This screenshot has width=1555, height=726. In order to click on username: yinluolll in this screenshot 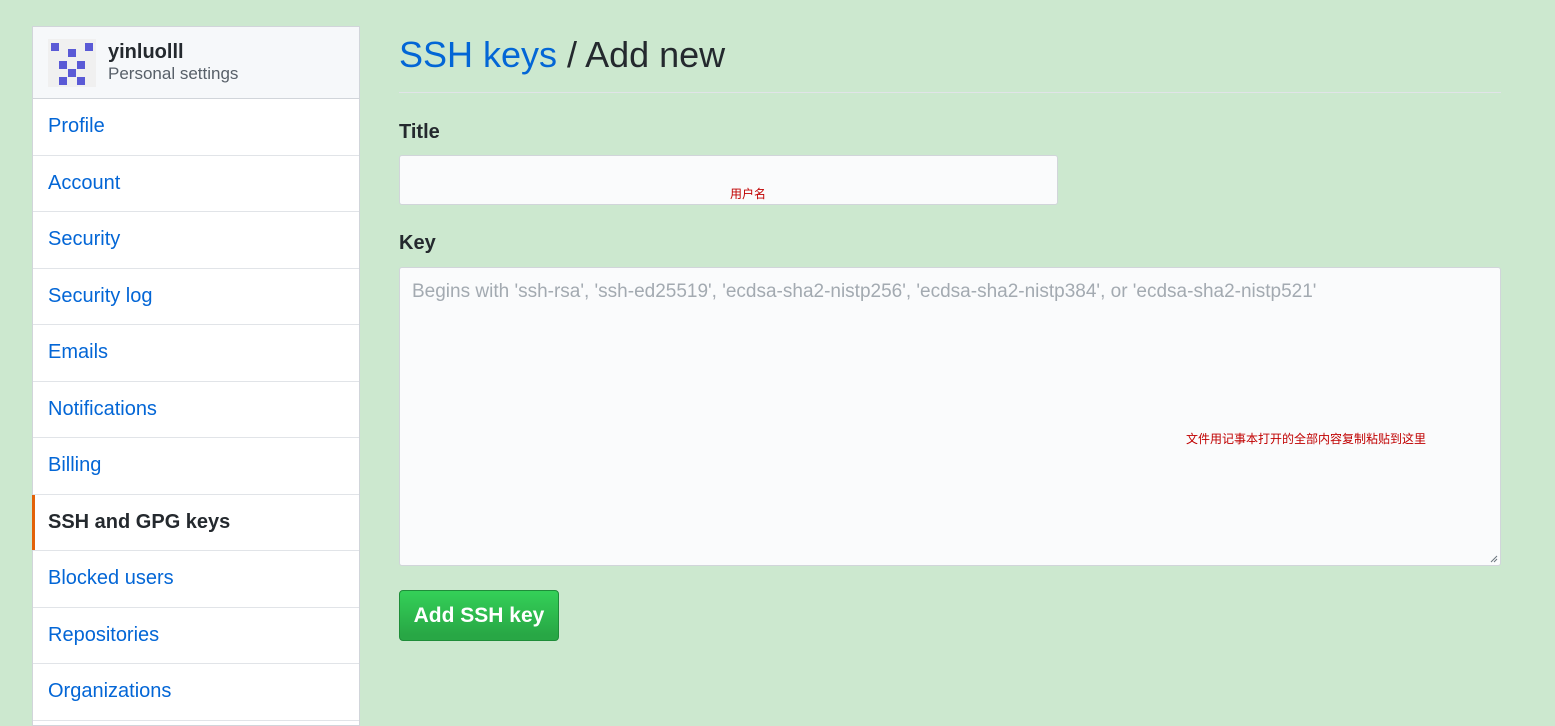, I will do `click(173, 52)`.